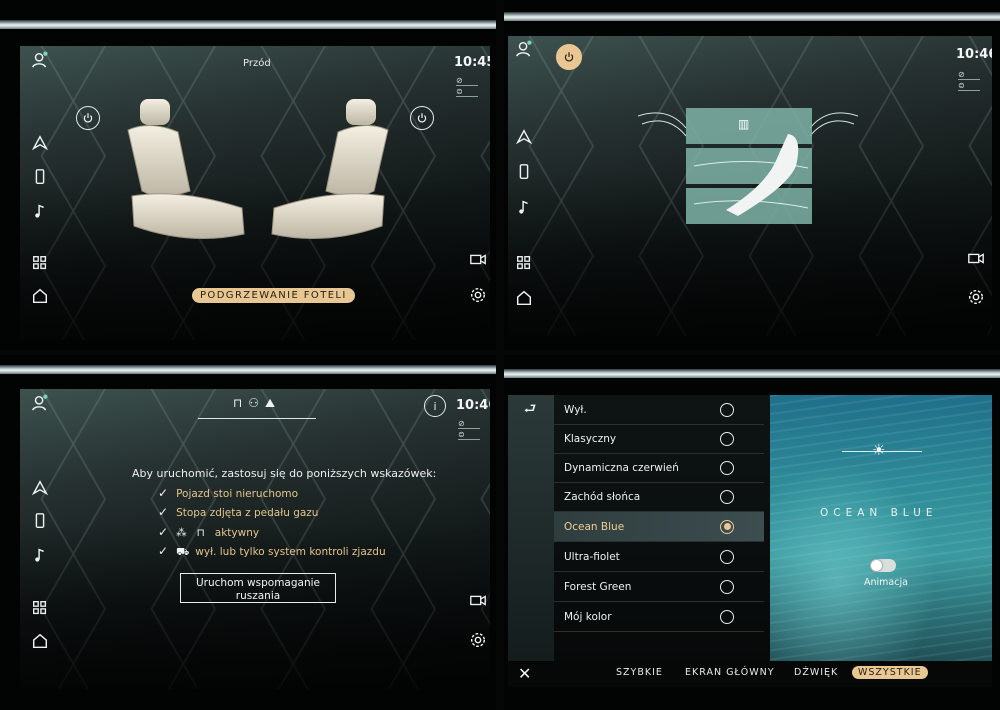 The height and width of the screenshot is (710, 1000). Describe the element at coordinates (247, 513) in the screenshot. I see `check-text: Stopa zdjęta z pedału gazu` at that location.